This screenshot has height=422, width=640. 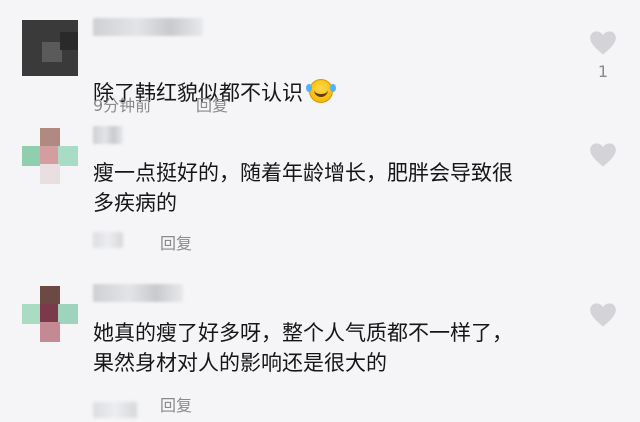 I want to click on laughing-crying-emoji-icon, so click(x=319, y=91).